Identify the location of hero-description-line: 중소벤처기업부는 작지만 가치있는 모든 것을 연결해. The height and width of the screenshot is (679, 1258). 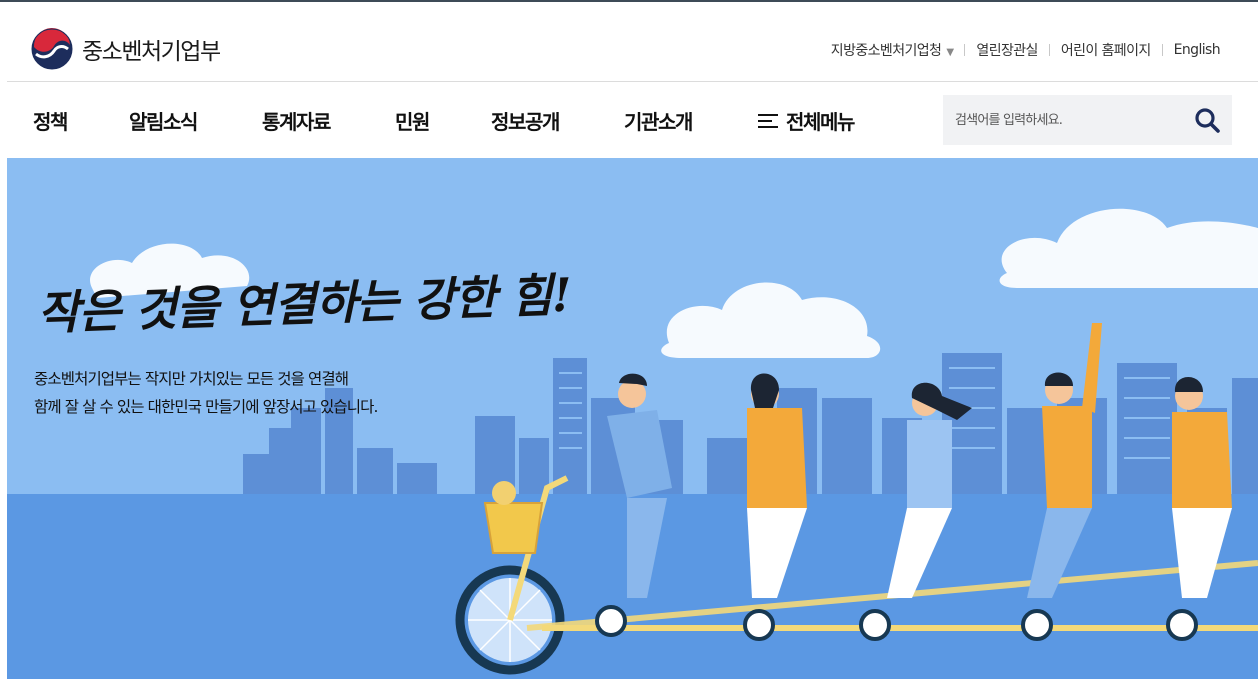
(191, 379).